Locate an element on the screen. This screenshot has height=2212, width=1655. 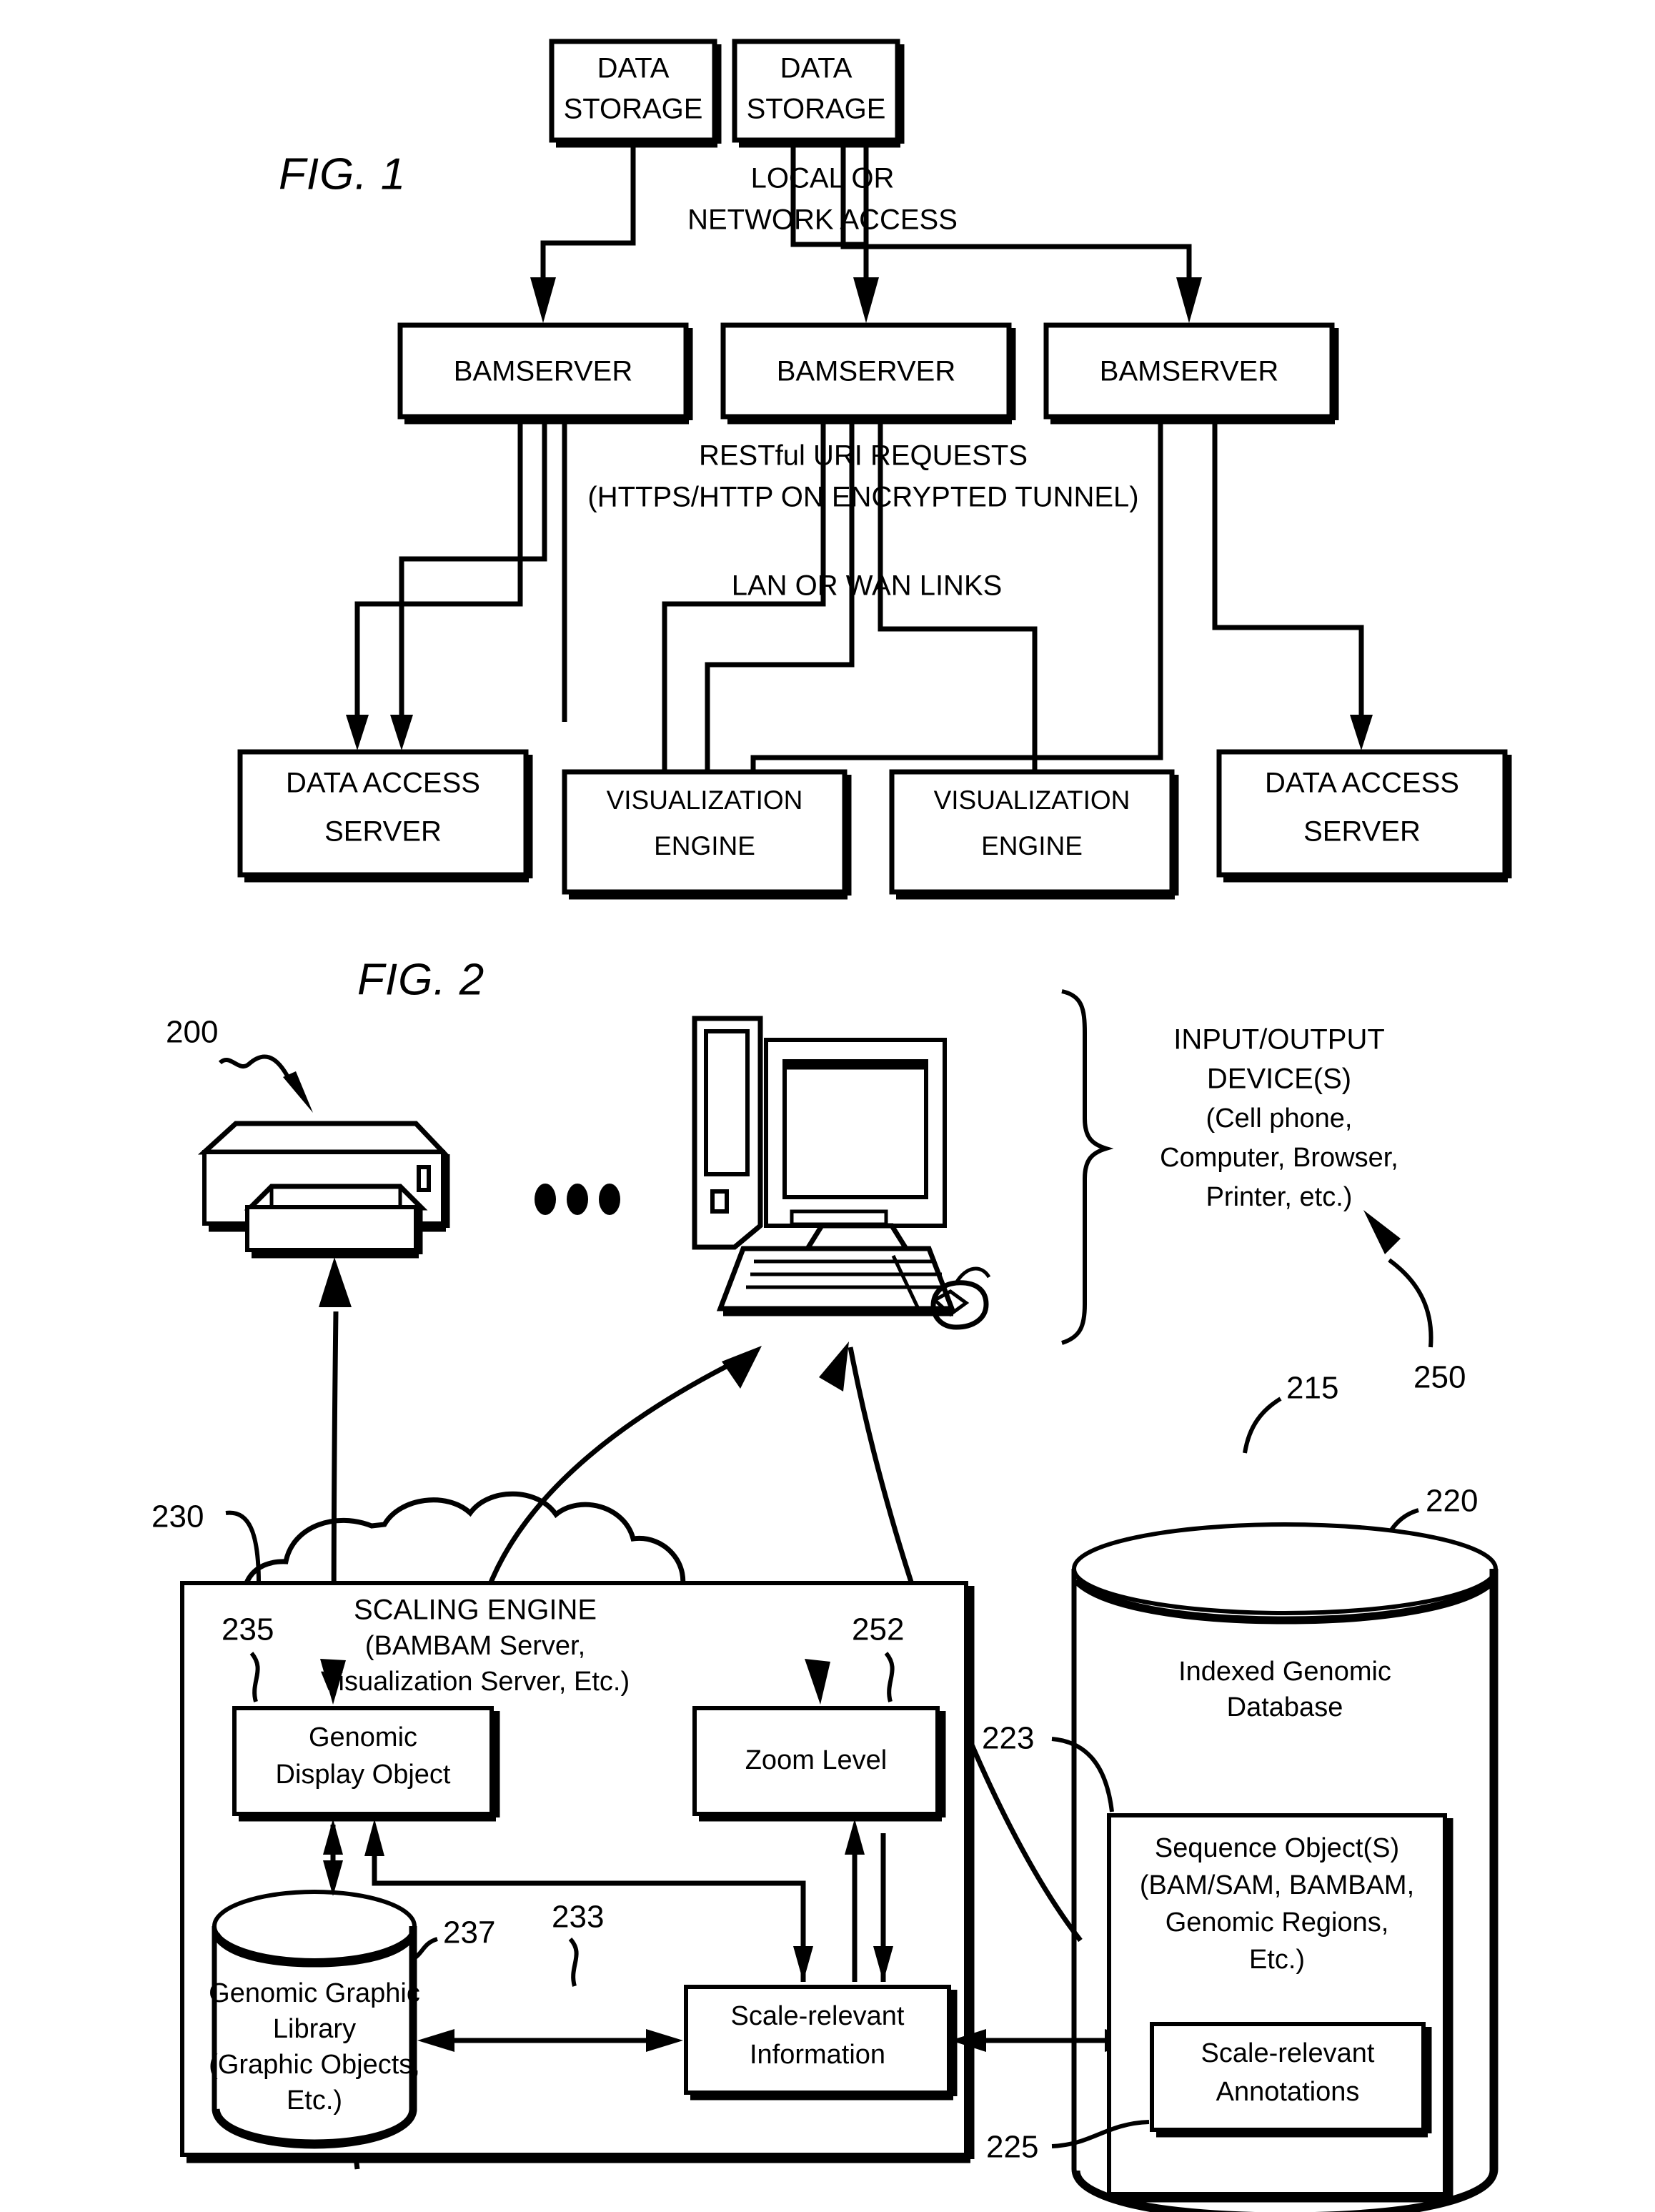
zoom-level-box: Zoom Level is located at coordinates (819, 1764).